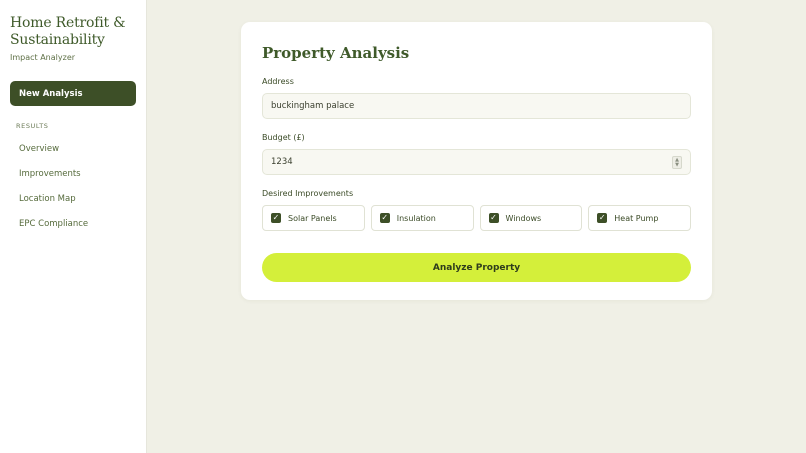  I want to click on app-title: Home Retrofit & Sustainability, so click(68, 31).